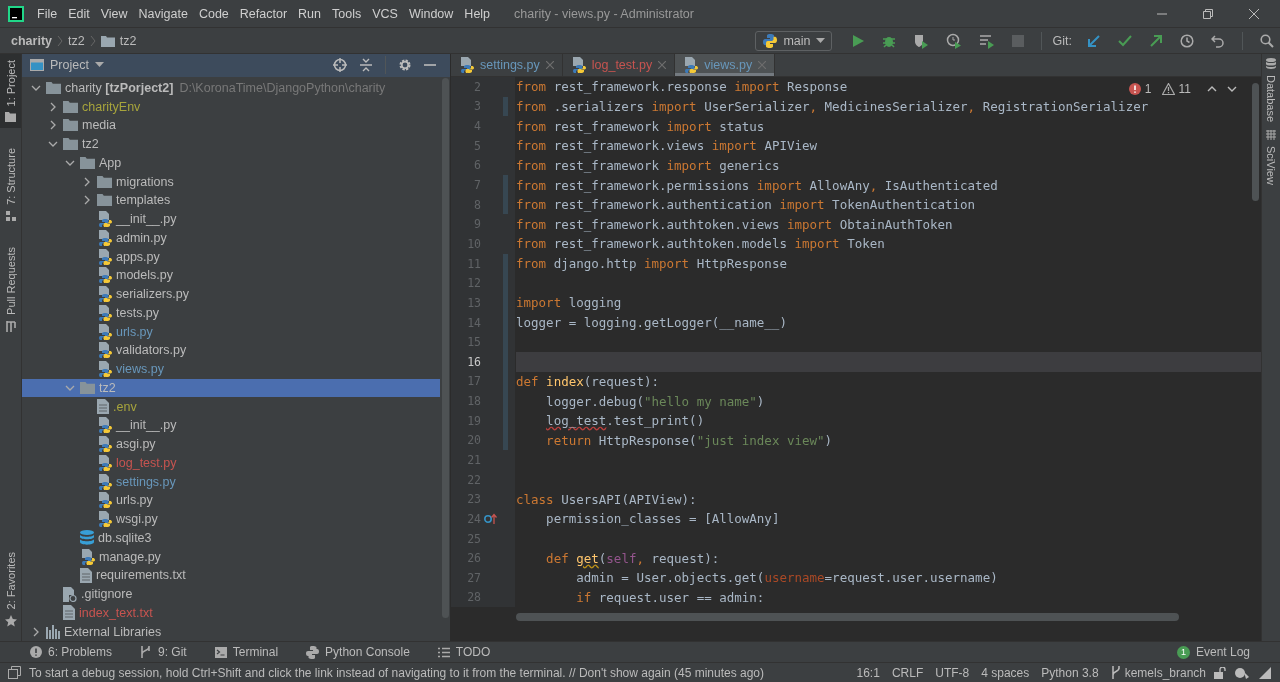  What do you see at coordinates (1125, 40) in the screenshot?
I see `check-icon` at bounding box center [1125, 40].